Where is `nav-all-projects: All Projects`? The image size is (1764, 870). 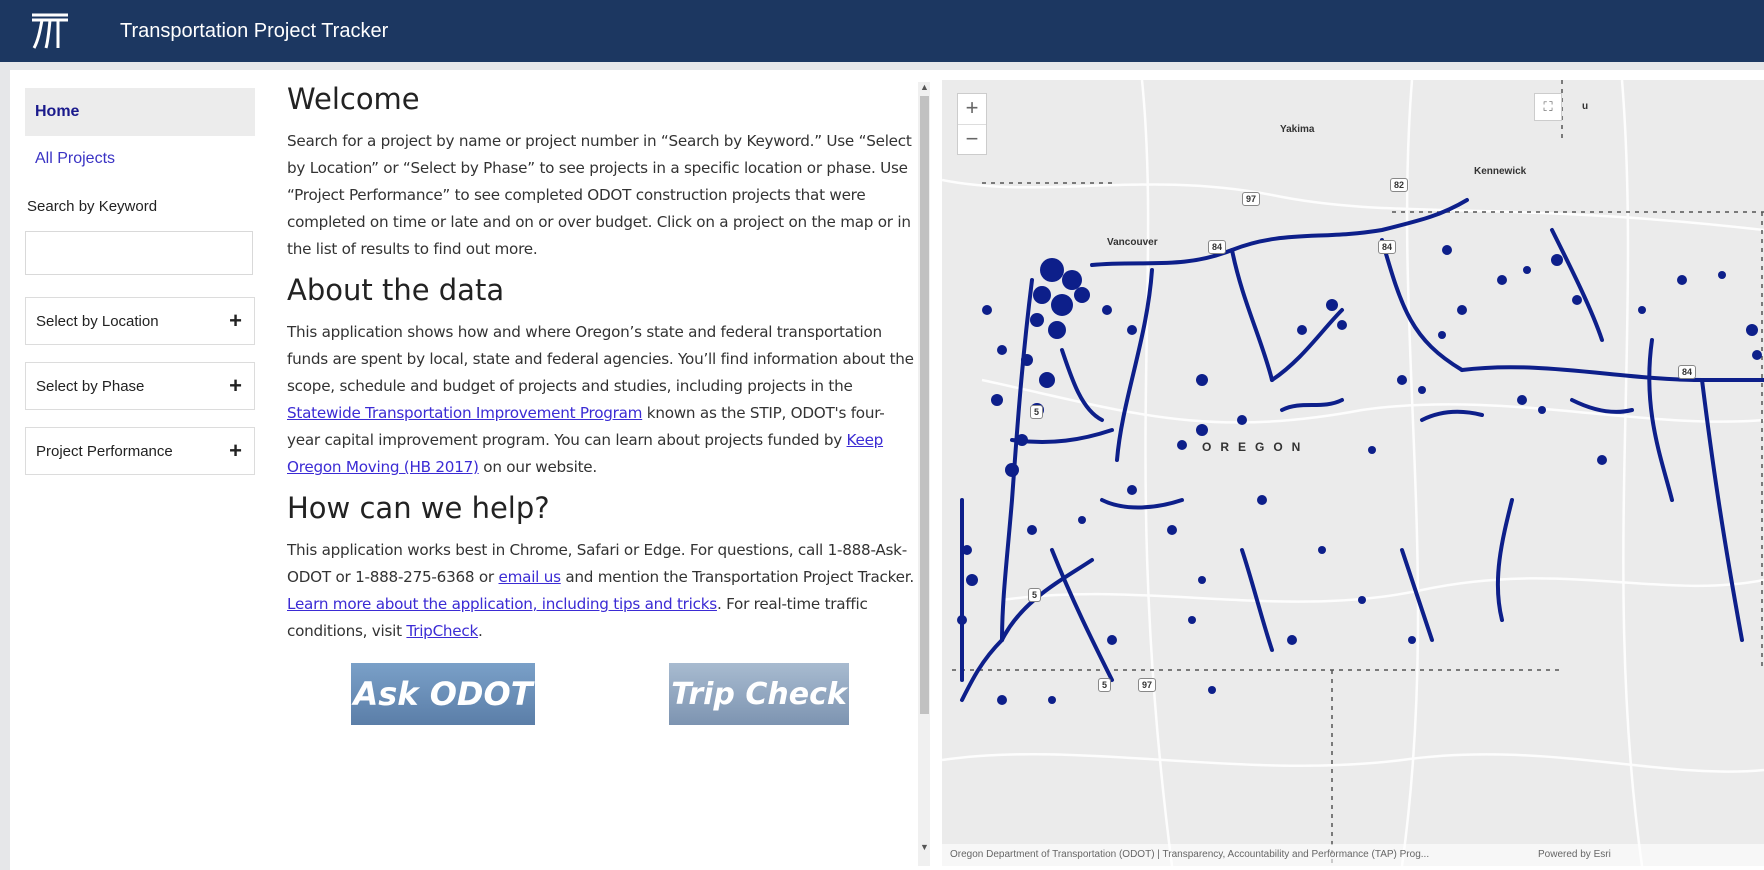
nav-all-projects: All Projects is located at coordinates (140, 159).